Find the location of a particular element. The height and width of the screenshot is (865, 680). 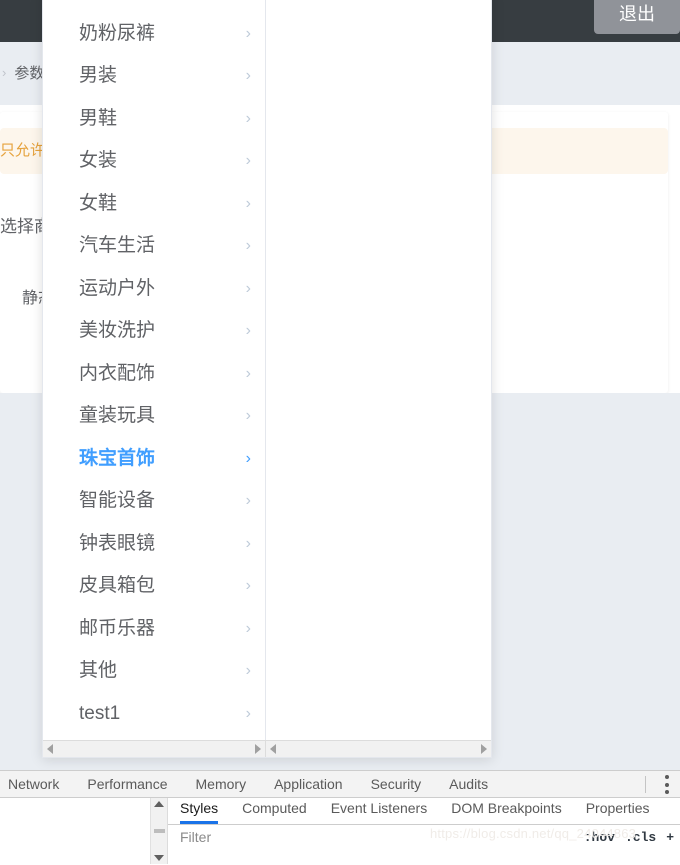

element-state-button: :hov is located at coordinates (599, 837).